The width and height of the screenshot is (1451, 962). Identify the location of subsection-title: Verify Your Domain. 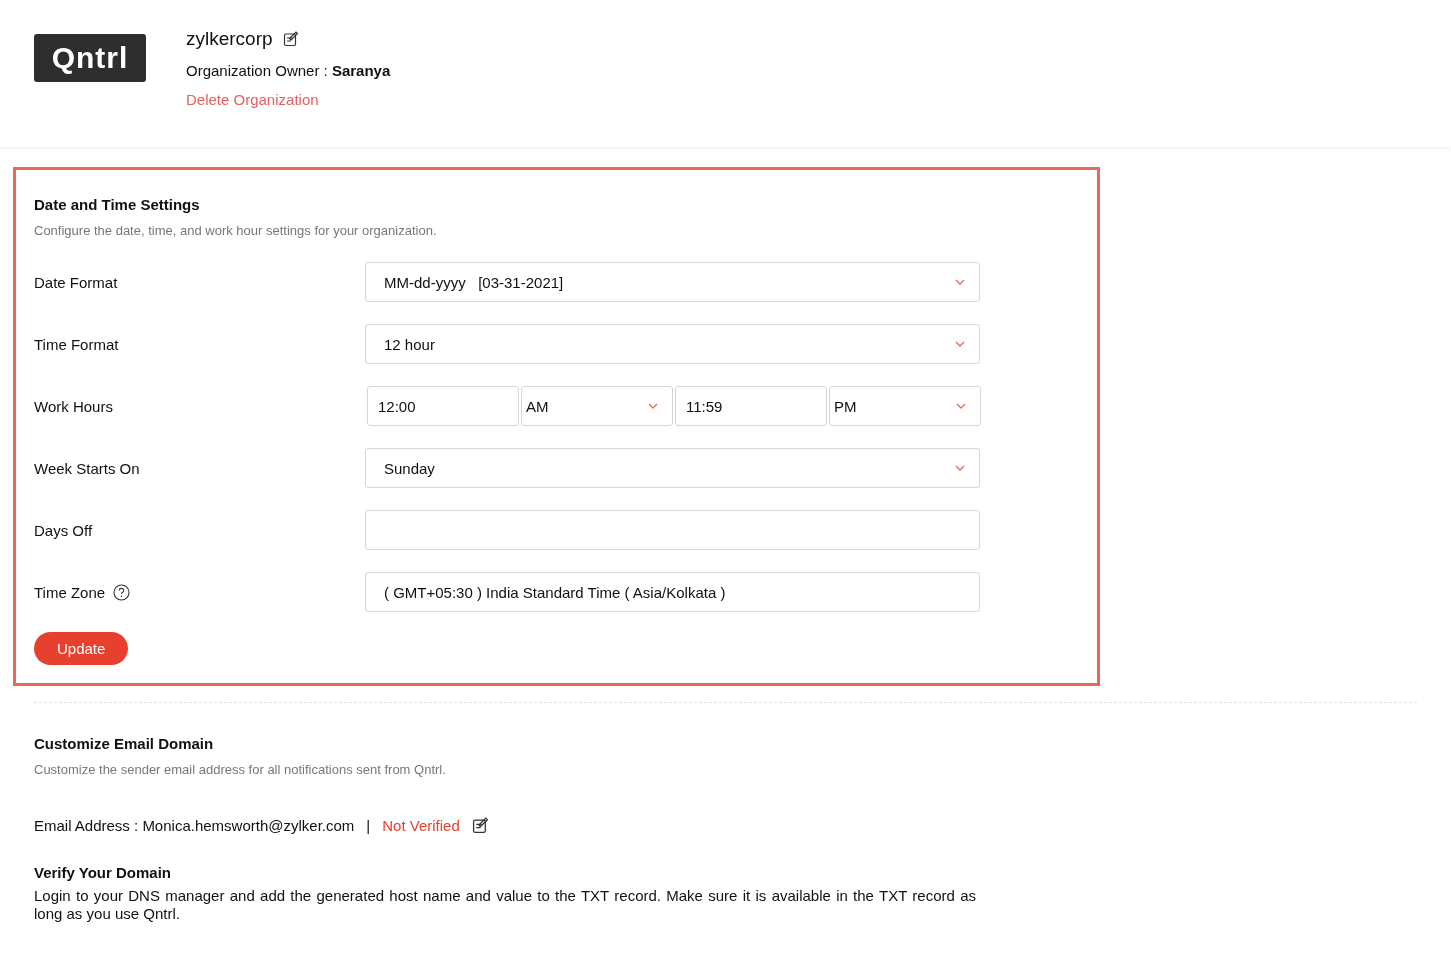
(103, 872).